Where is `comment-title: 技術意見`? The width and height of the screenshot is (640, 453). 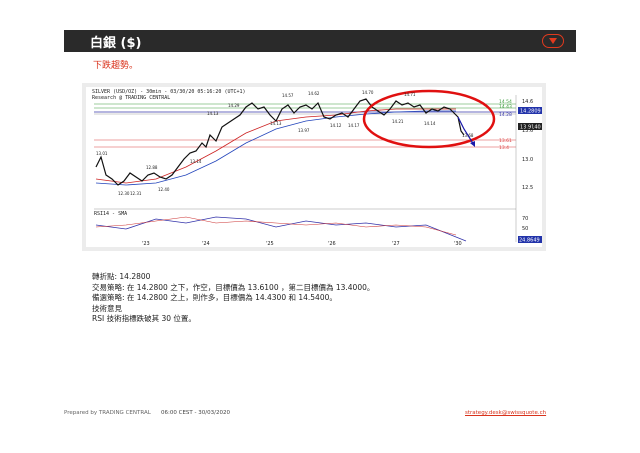 comment-title: 技術意見 is located at coordinates (107, 308).